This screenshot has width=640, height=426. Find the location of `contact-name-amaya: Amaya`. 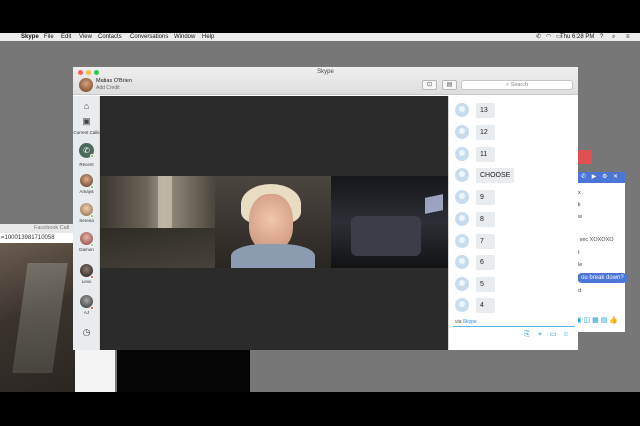

contact-name-amaya: Amaya is located at coordinates (86, 191).